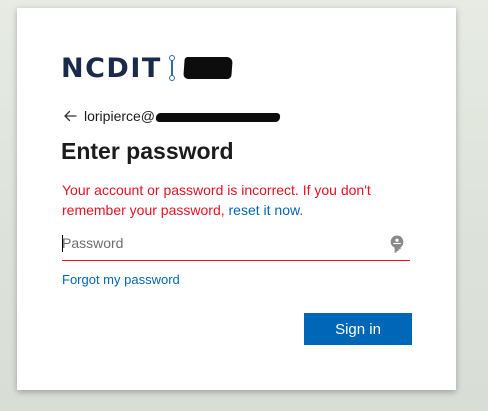 Image resolution: width=488 pixels, height=411 pixels. Describe the element at coordinates (120, 116) in the screenshot. I see `account-email: loripierce@` at that location.